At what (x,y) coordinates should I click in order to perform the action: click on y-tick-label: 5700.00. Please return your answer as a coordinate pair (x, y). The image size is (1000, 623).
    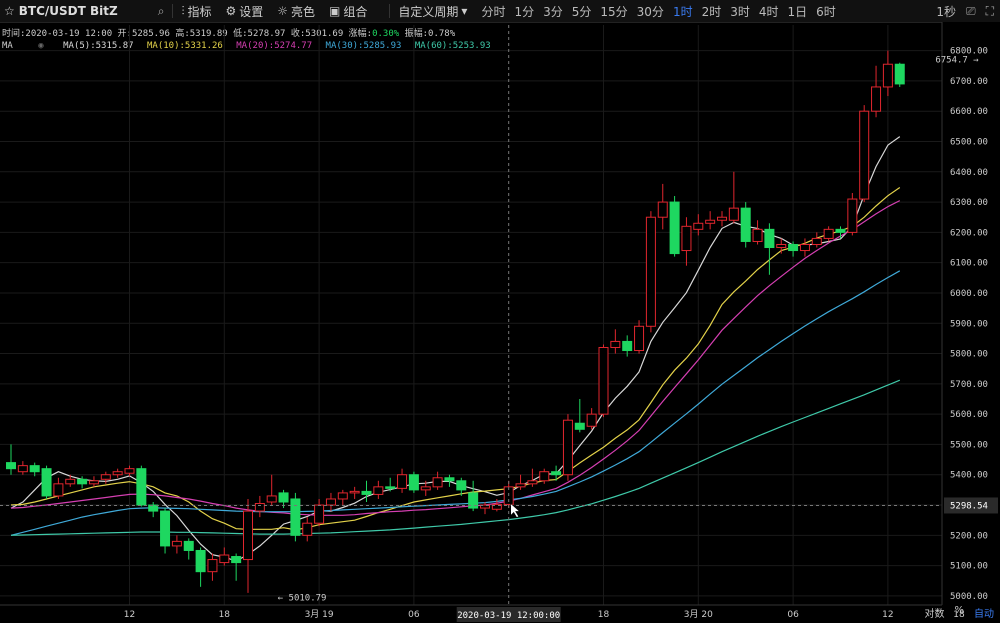
    Looking at the image, I should click on (969, 385).